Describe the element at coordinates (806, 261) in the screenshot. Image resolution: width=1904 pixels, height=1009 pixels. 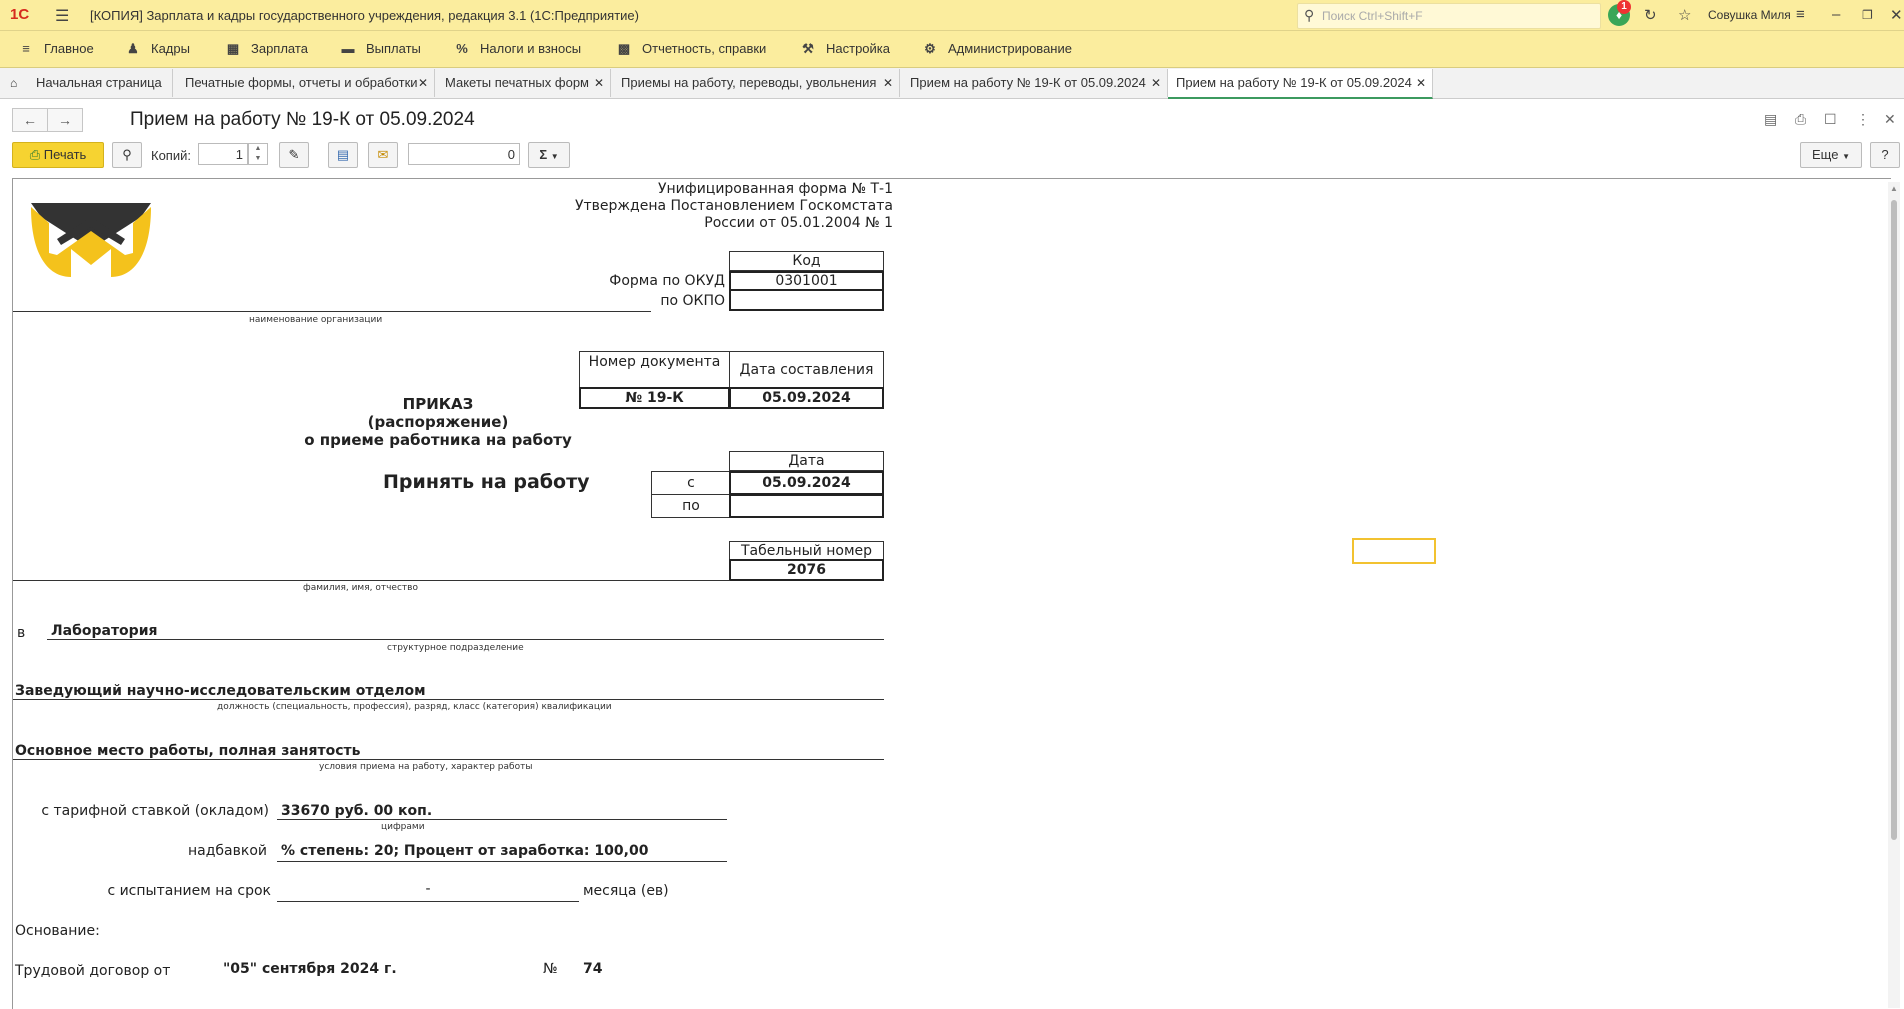
I see `code-header: Код` at that location.